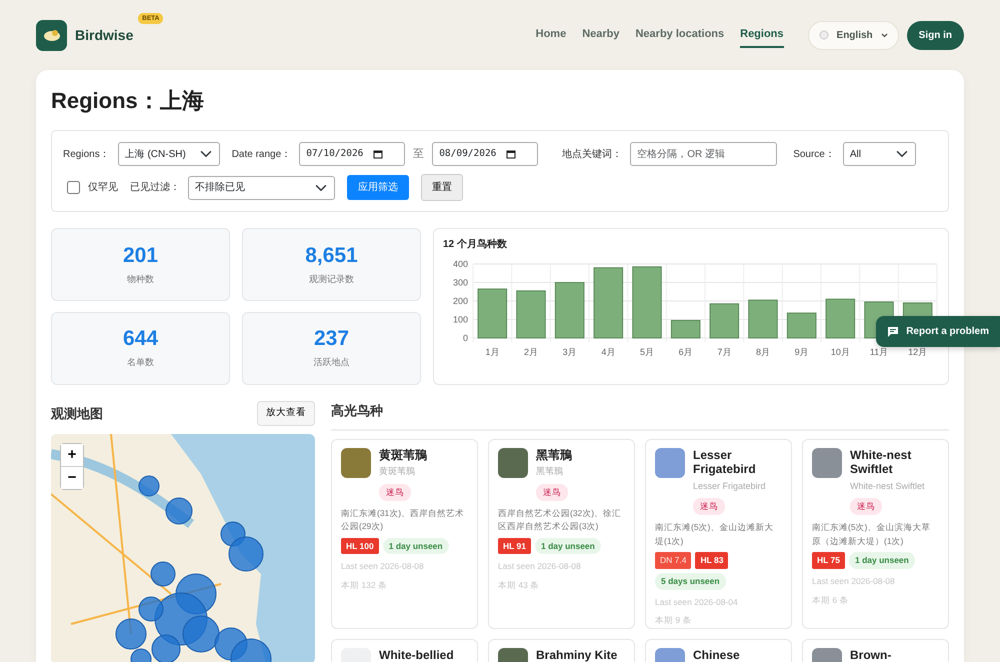 Image resolution: width=1000 pixels, height=662 pixels. Describe the element at coordinates (879, 352) in the screenshot. I see `axis-tick-label: 11月` at that location.